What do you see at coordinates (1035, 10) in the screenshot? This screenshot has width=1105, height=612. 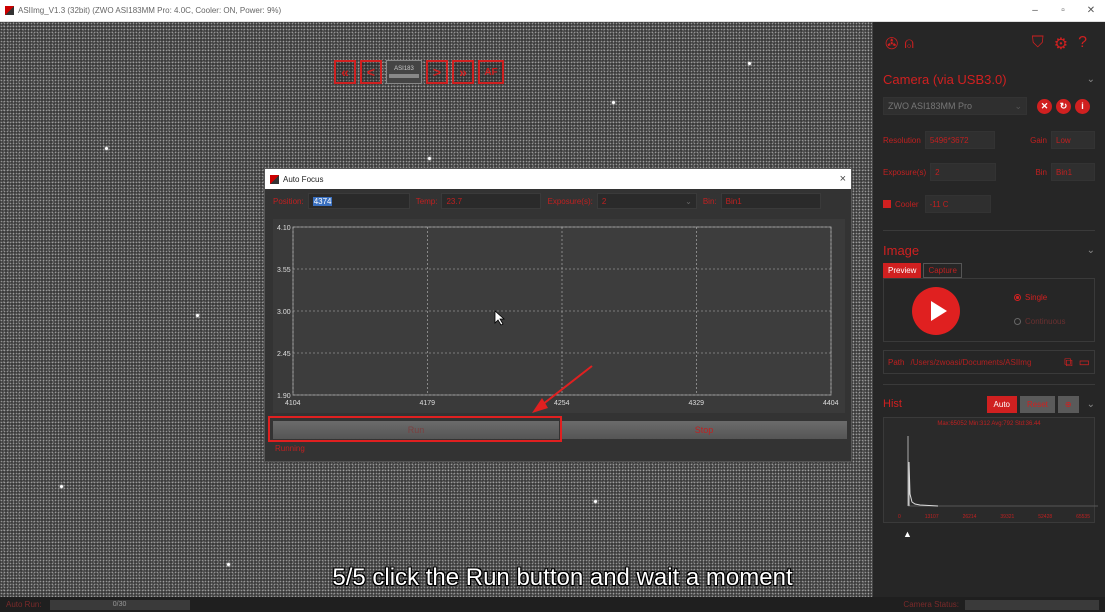 I see `minimize-button: –` at bounding box center [1035, 10].